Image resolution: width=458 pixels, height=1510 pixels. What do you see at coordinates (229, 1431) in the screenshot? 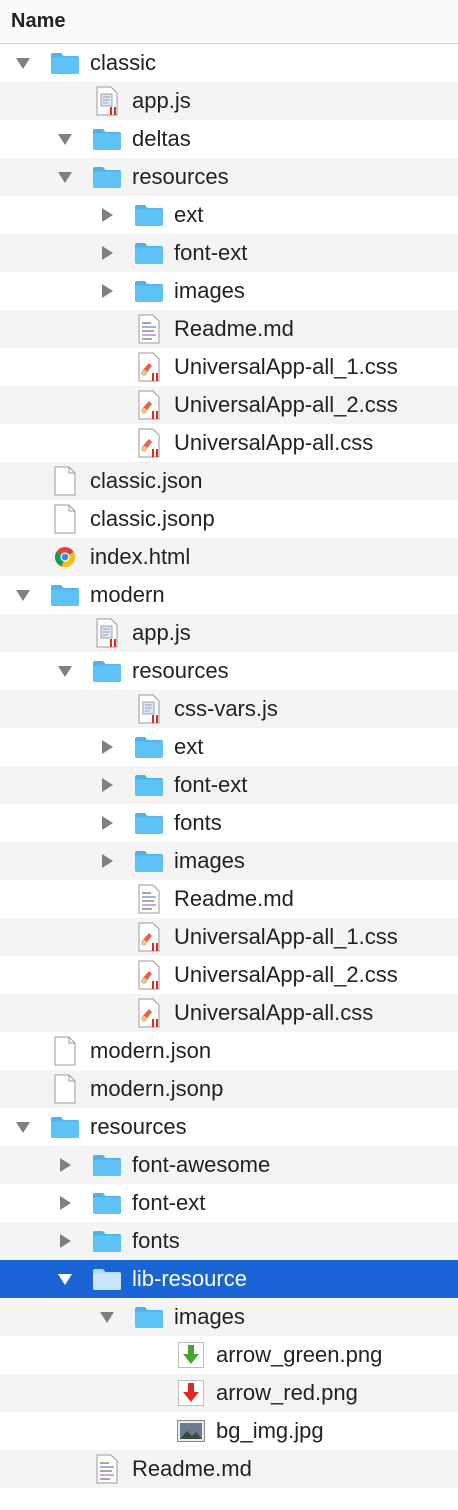
I see `tree-row: bg_img.jpg` at bounding box center [229, 1431].